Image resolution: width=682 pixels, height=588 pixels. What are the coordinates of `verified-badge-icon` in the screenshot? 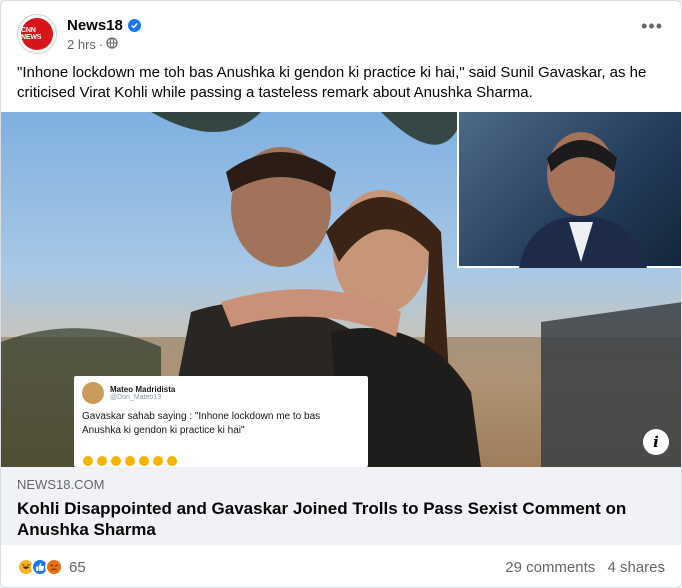 It's located at (134, 25).